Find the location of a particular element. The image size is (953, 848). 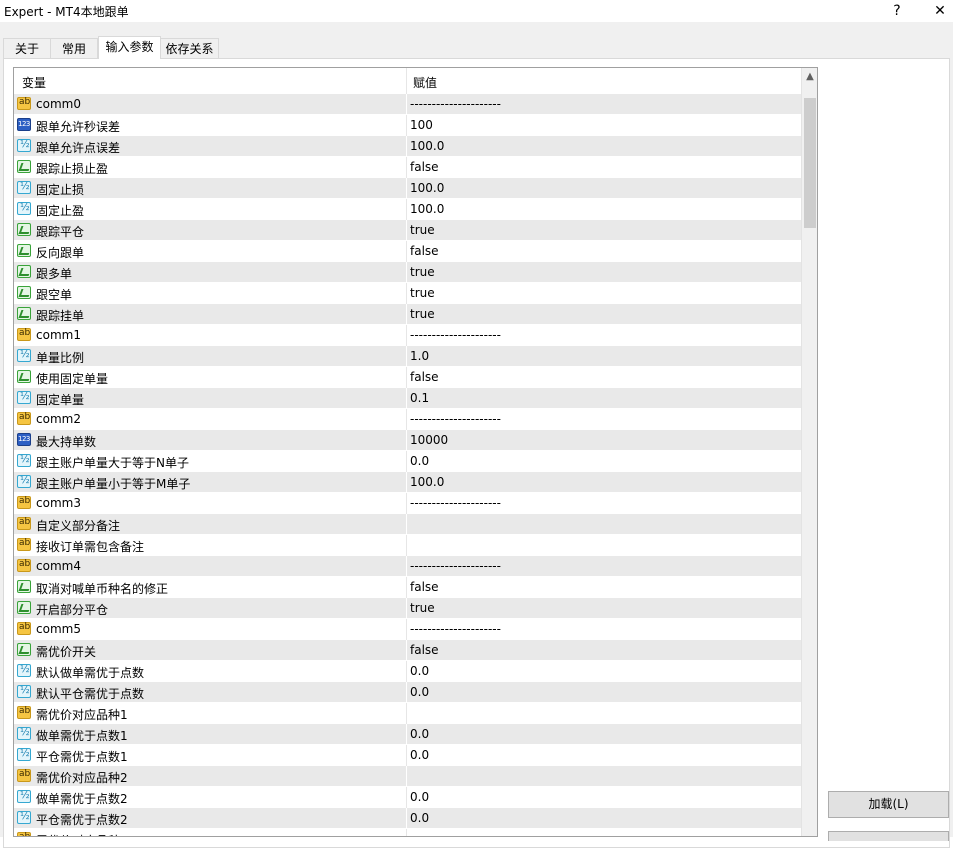

parameter-row: 跟踪平仓 true is located at coordinates (407, 230).